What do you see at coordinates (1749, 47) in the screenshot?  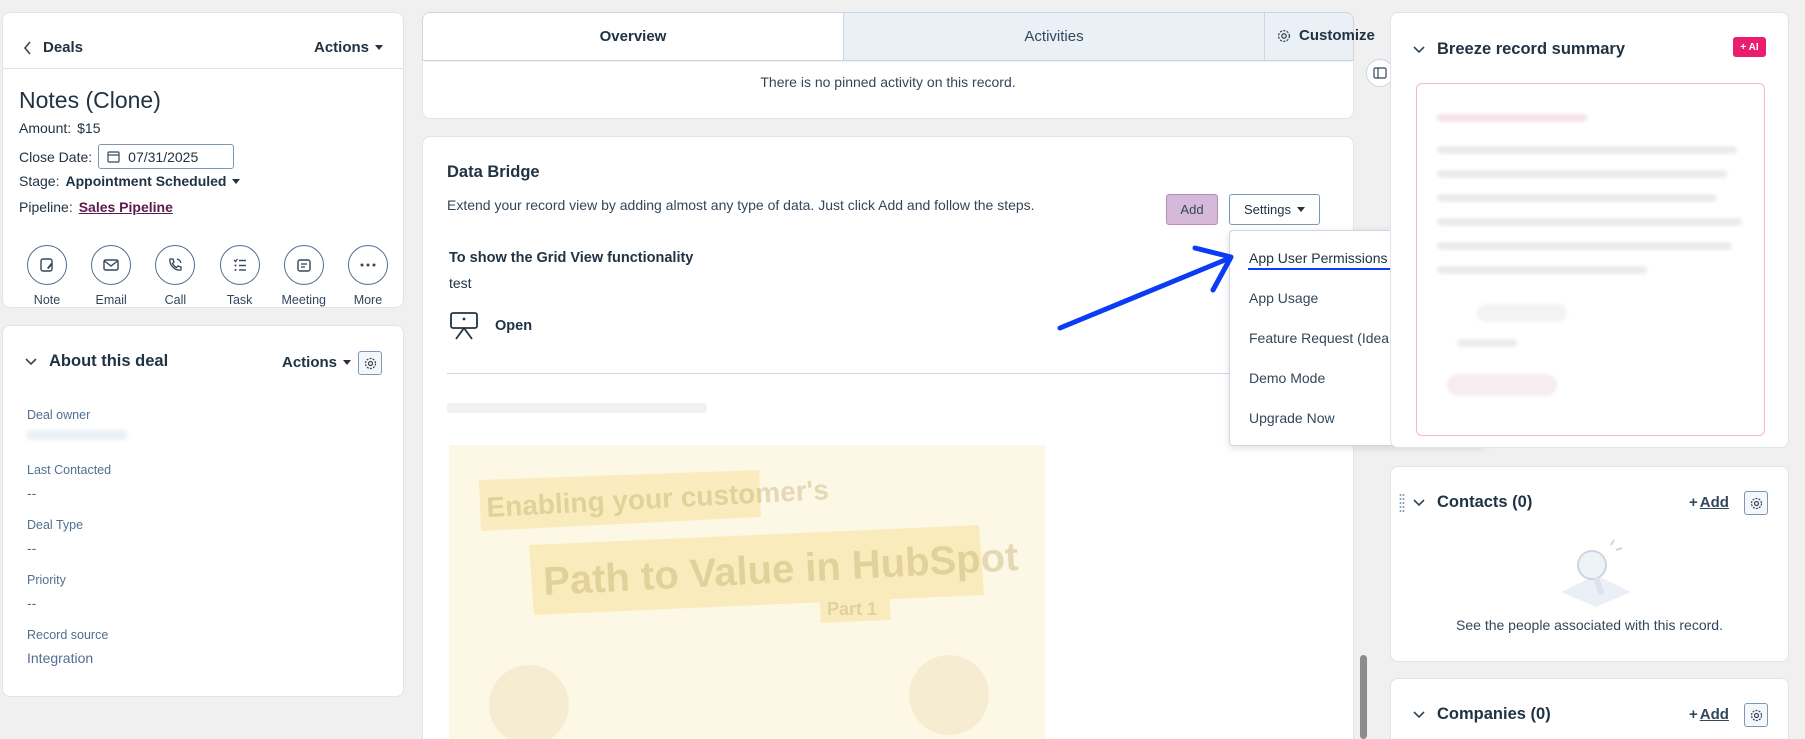 I see `ai-badge: + AI` at bounding box center [1749, 47].